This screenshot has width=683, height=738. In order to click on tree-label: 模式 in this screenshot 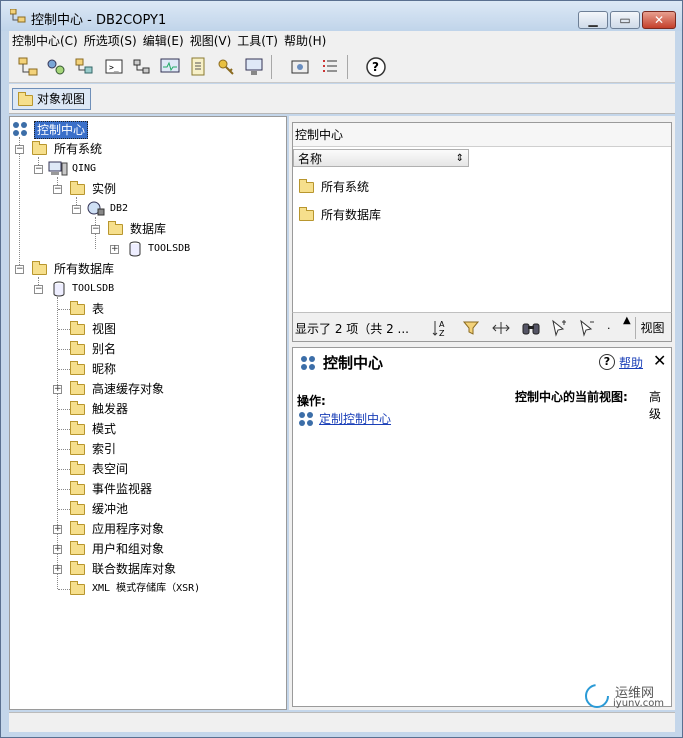, I will do `click(104, 429)`.